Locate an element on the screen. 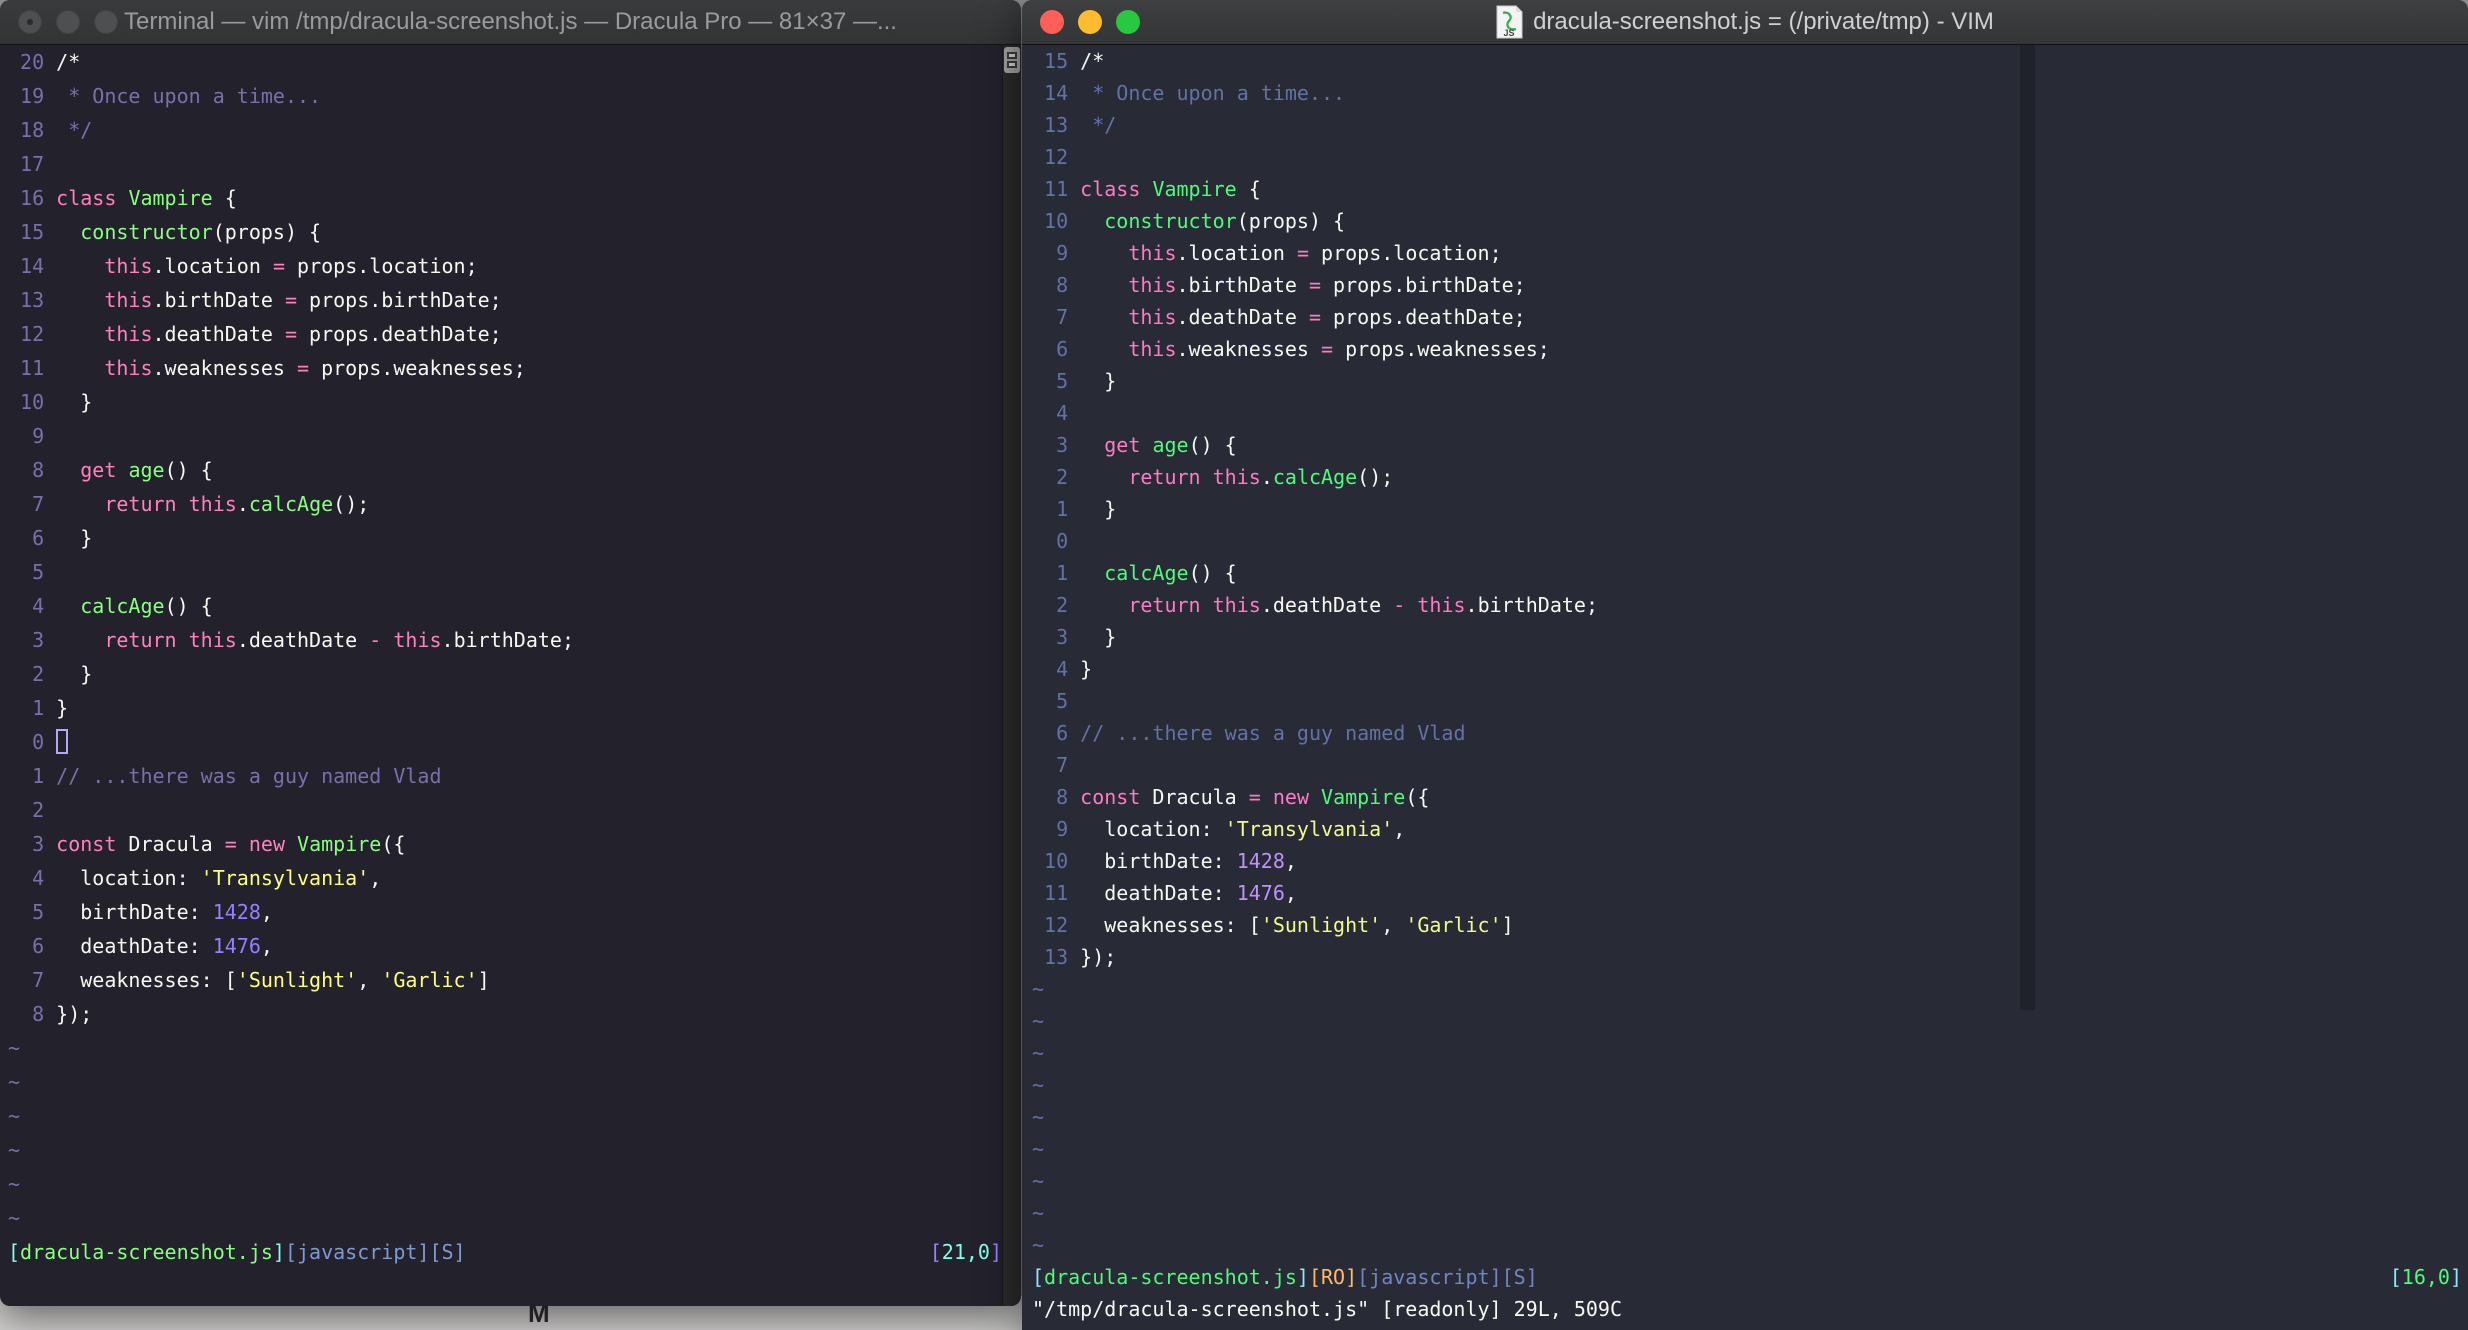 This screenshot has width=2468, height=1330. code-line: 15 /* is located at coordinates (1068, 61).